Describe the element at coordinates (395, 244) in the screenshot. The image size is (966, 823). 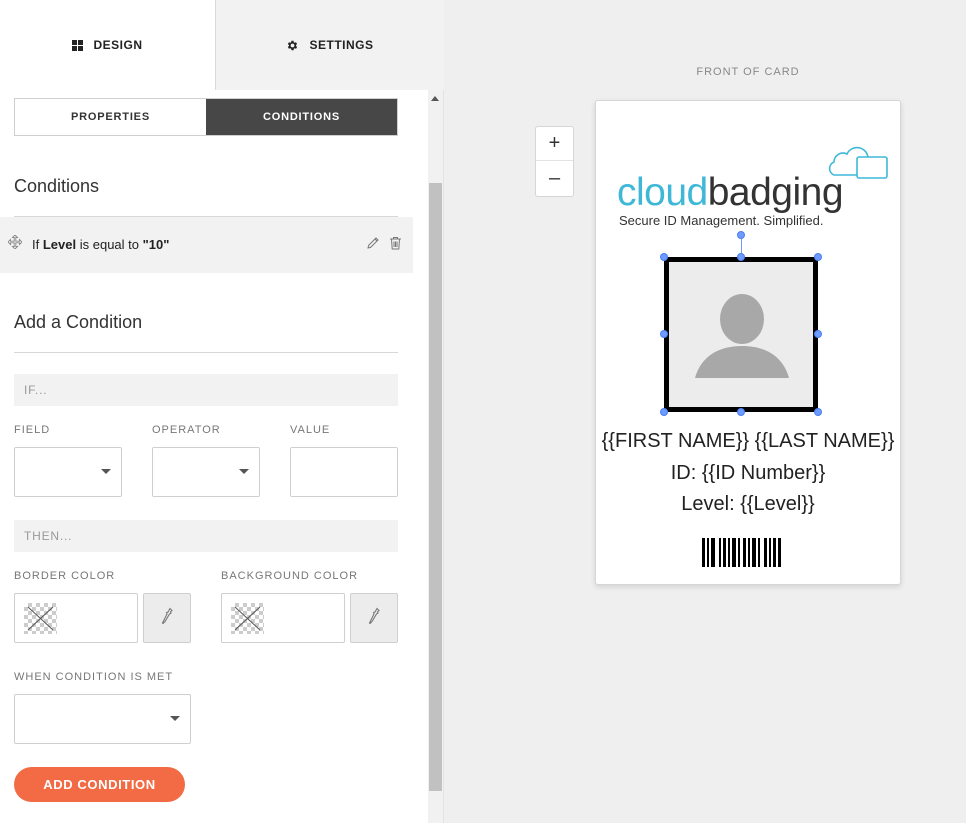
I see `trash-icon` at that location.